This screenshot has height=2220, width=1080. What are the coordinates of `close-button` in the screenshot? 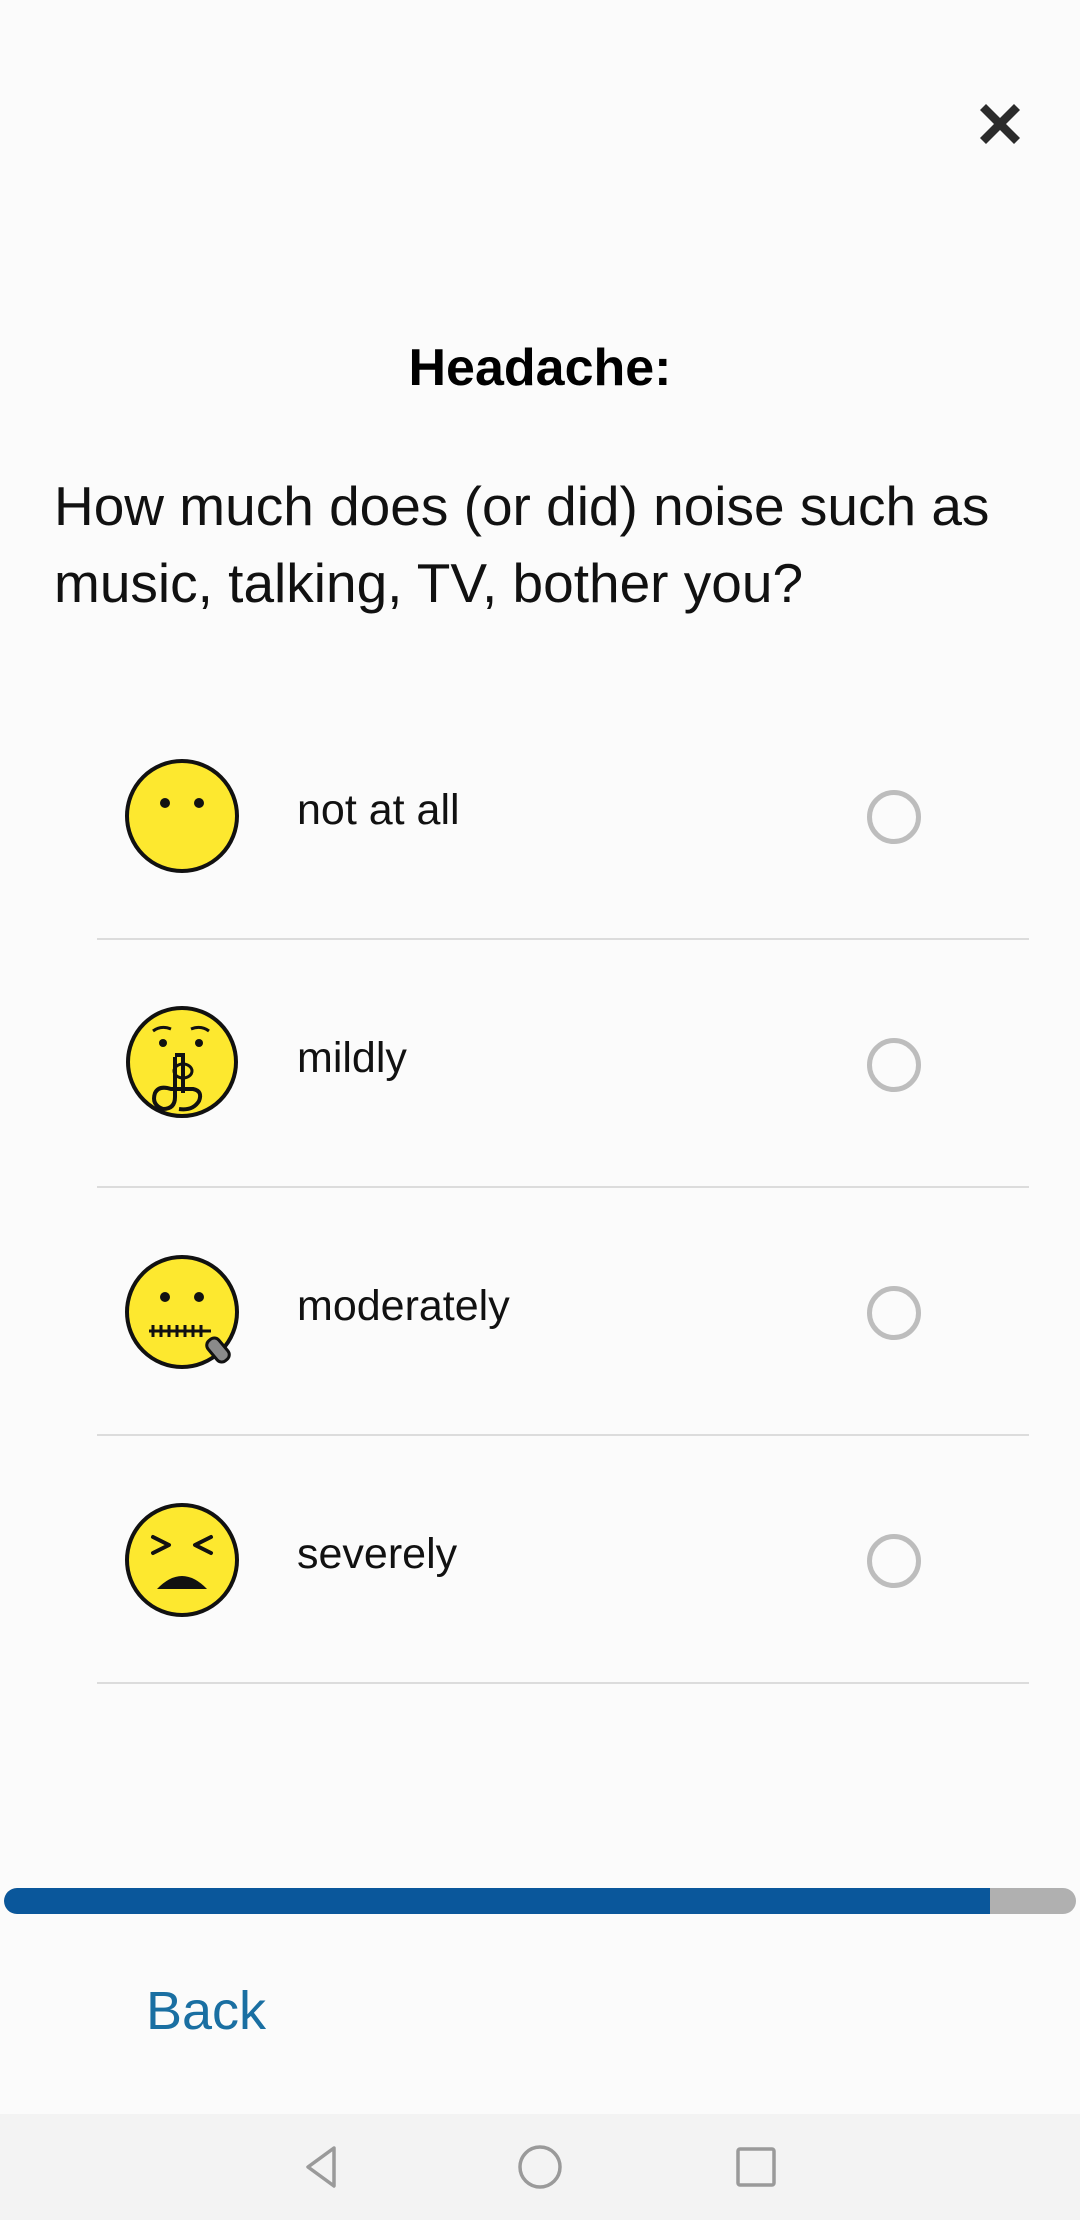 It's located at (1000, 124).